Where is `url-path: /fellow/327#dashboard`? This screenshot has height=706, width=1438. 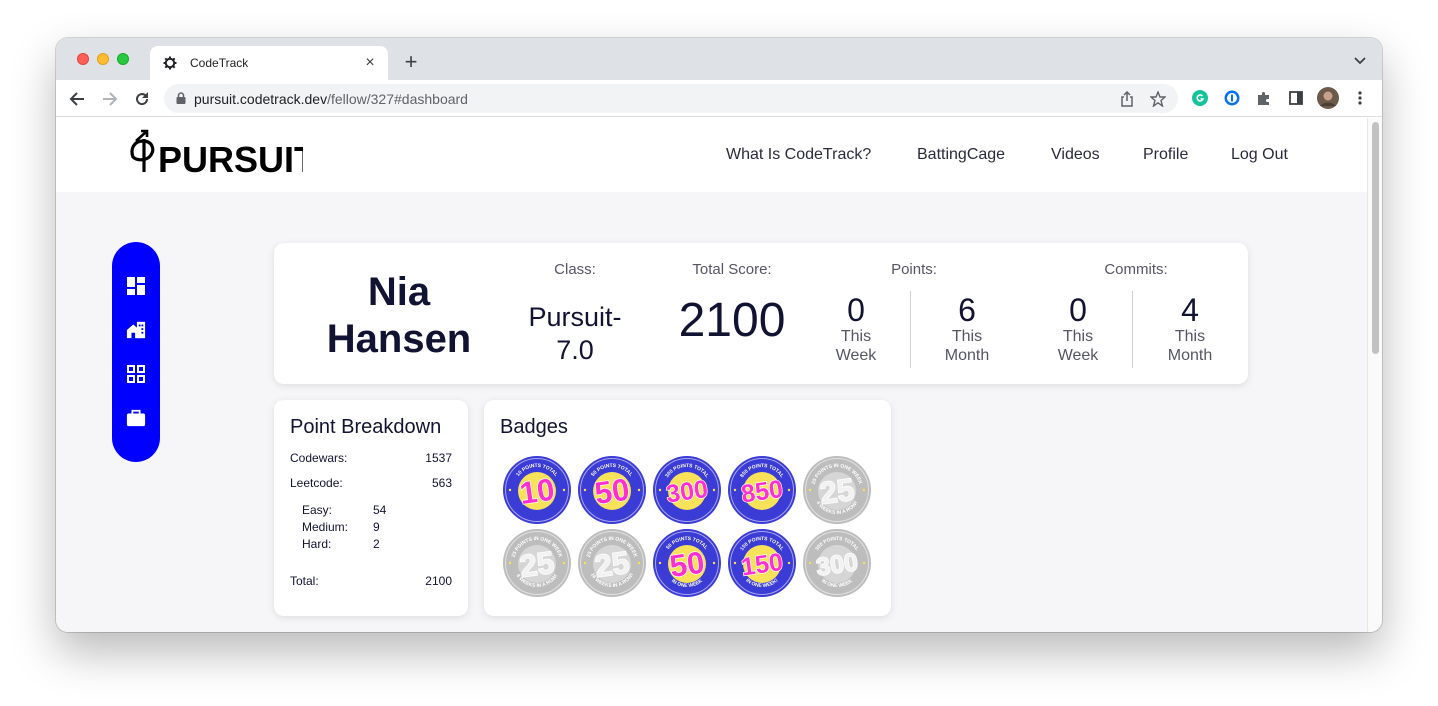 url-path: /fellow/327#dashboard is located at coordinates (397, 98).